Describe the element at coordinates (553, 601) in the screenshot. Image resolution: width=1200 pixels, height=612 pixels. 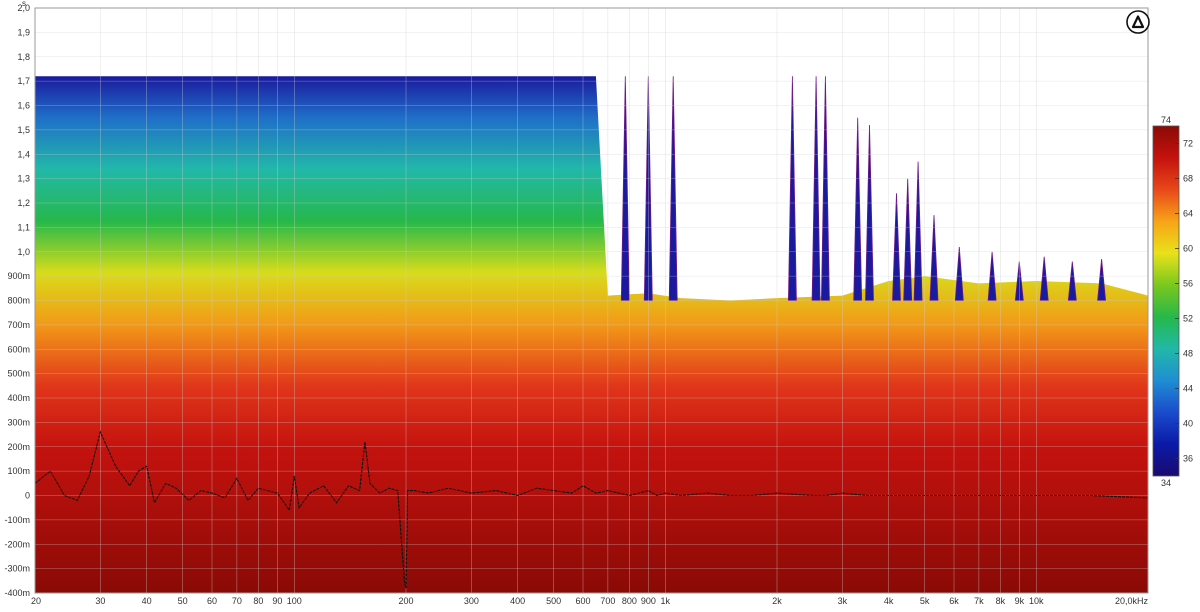
I see `x-tick-label: 500` at that location.